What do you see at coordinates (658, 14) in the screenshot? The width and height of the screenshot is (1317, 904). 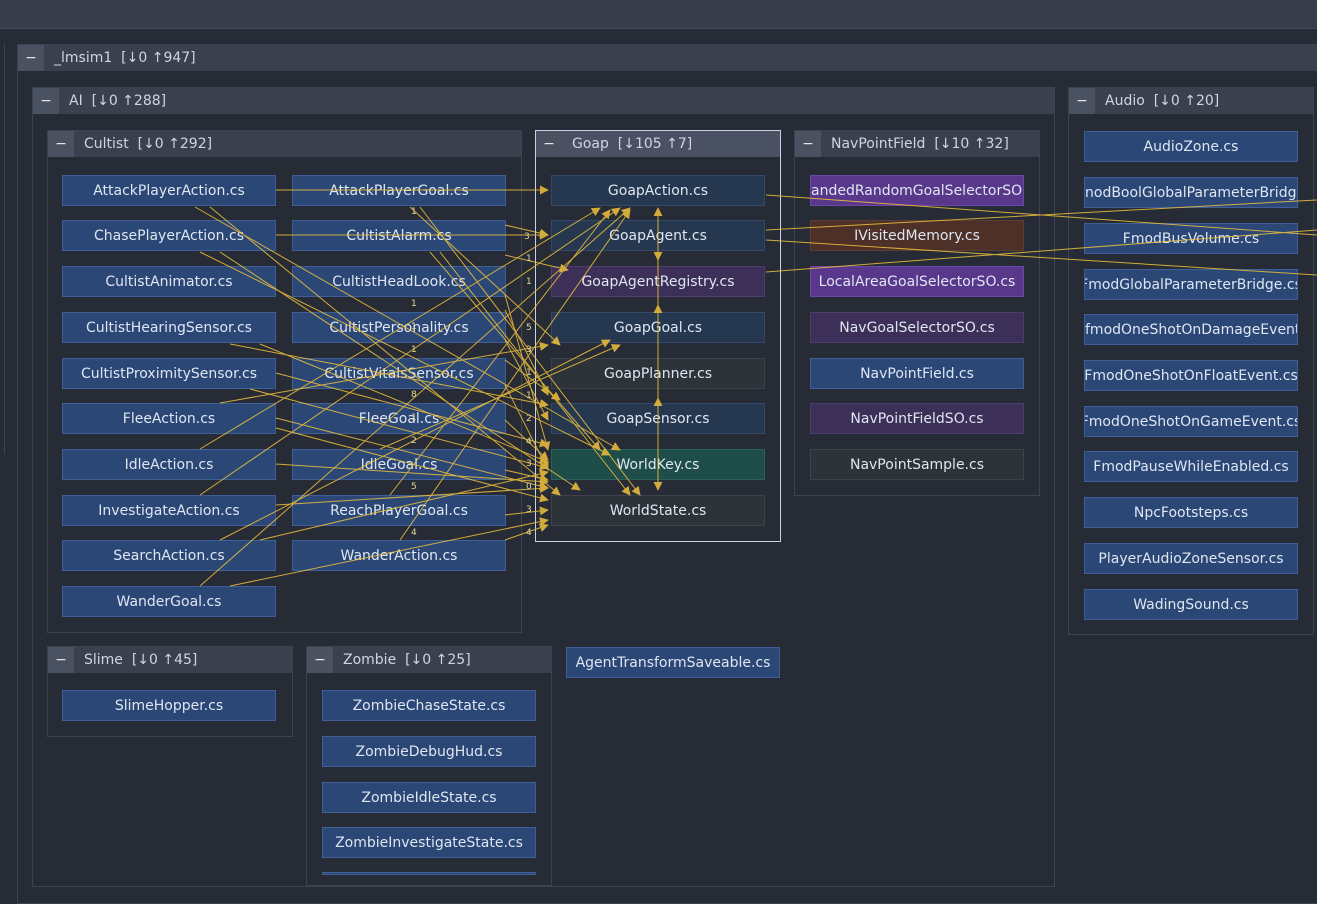 I see `top-toolbar` at bounding box center [658, 14].